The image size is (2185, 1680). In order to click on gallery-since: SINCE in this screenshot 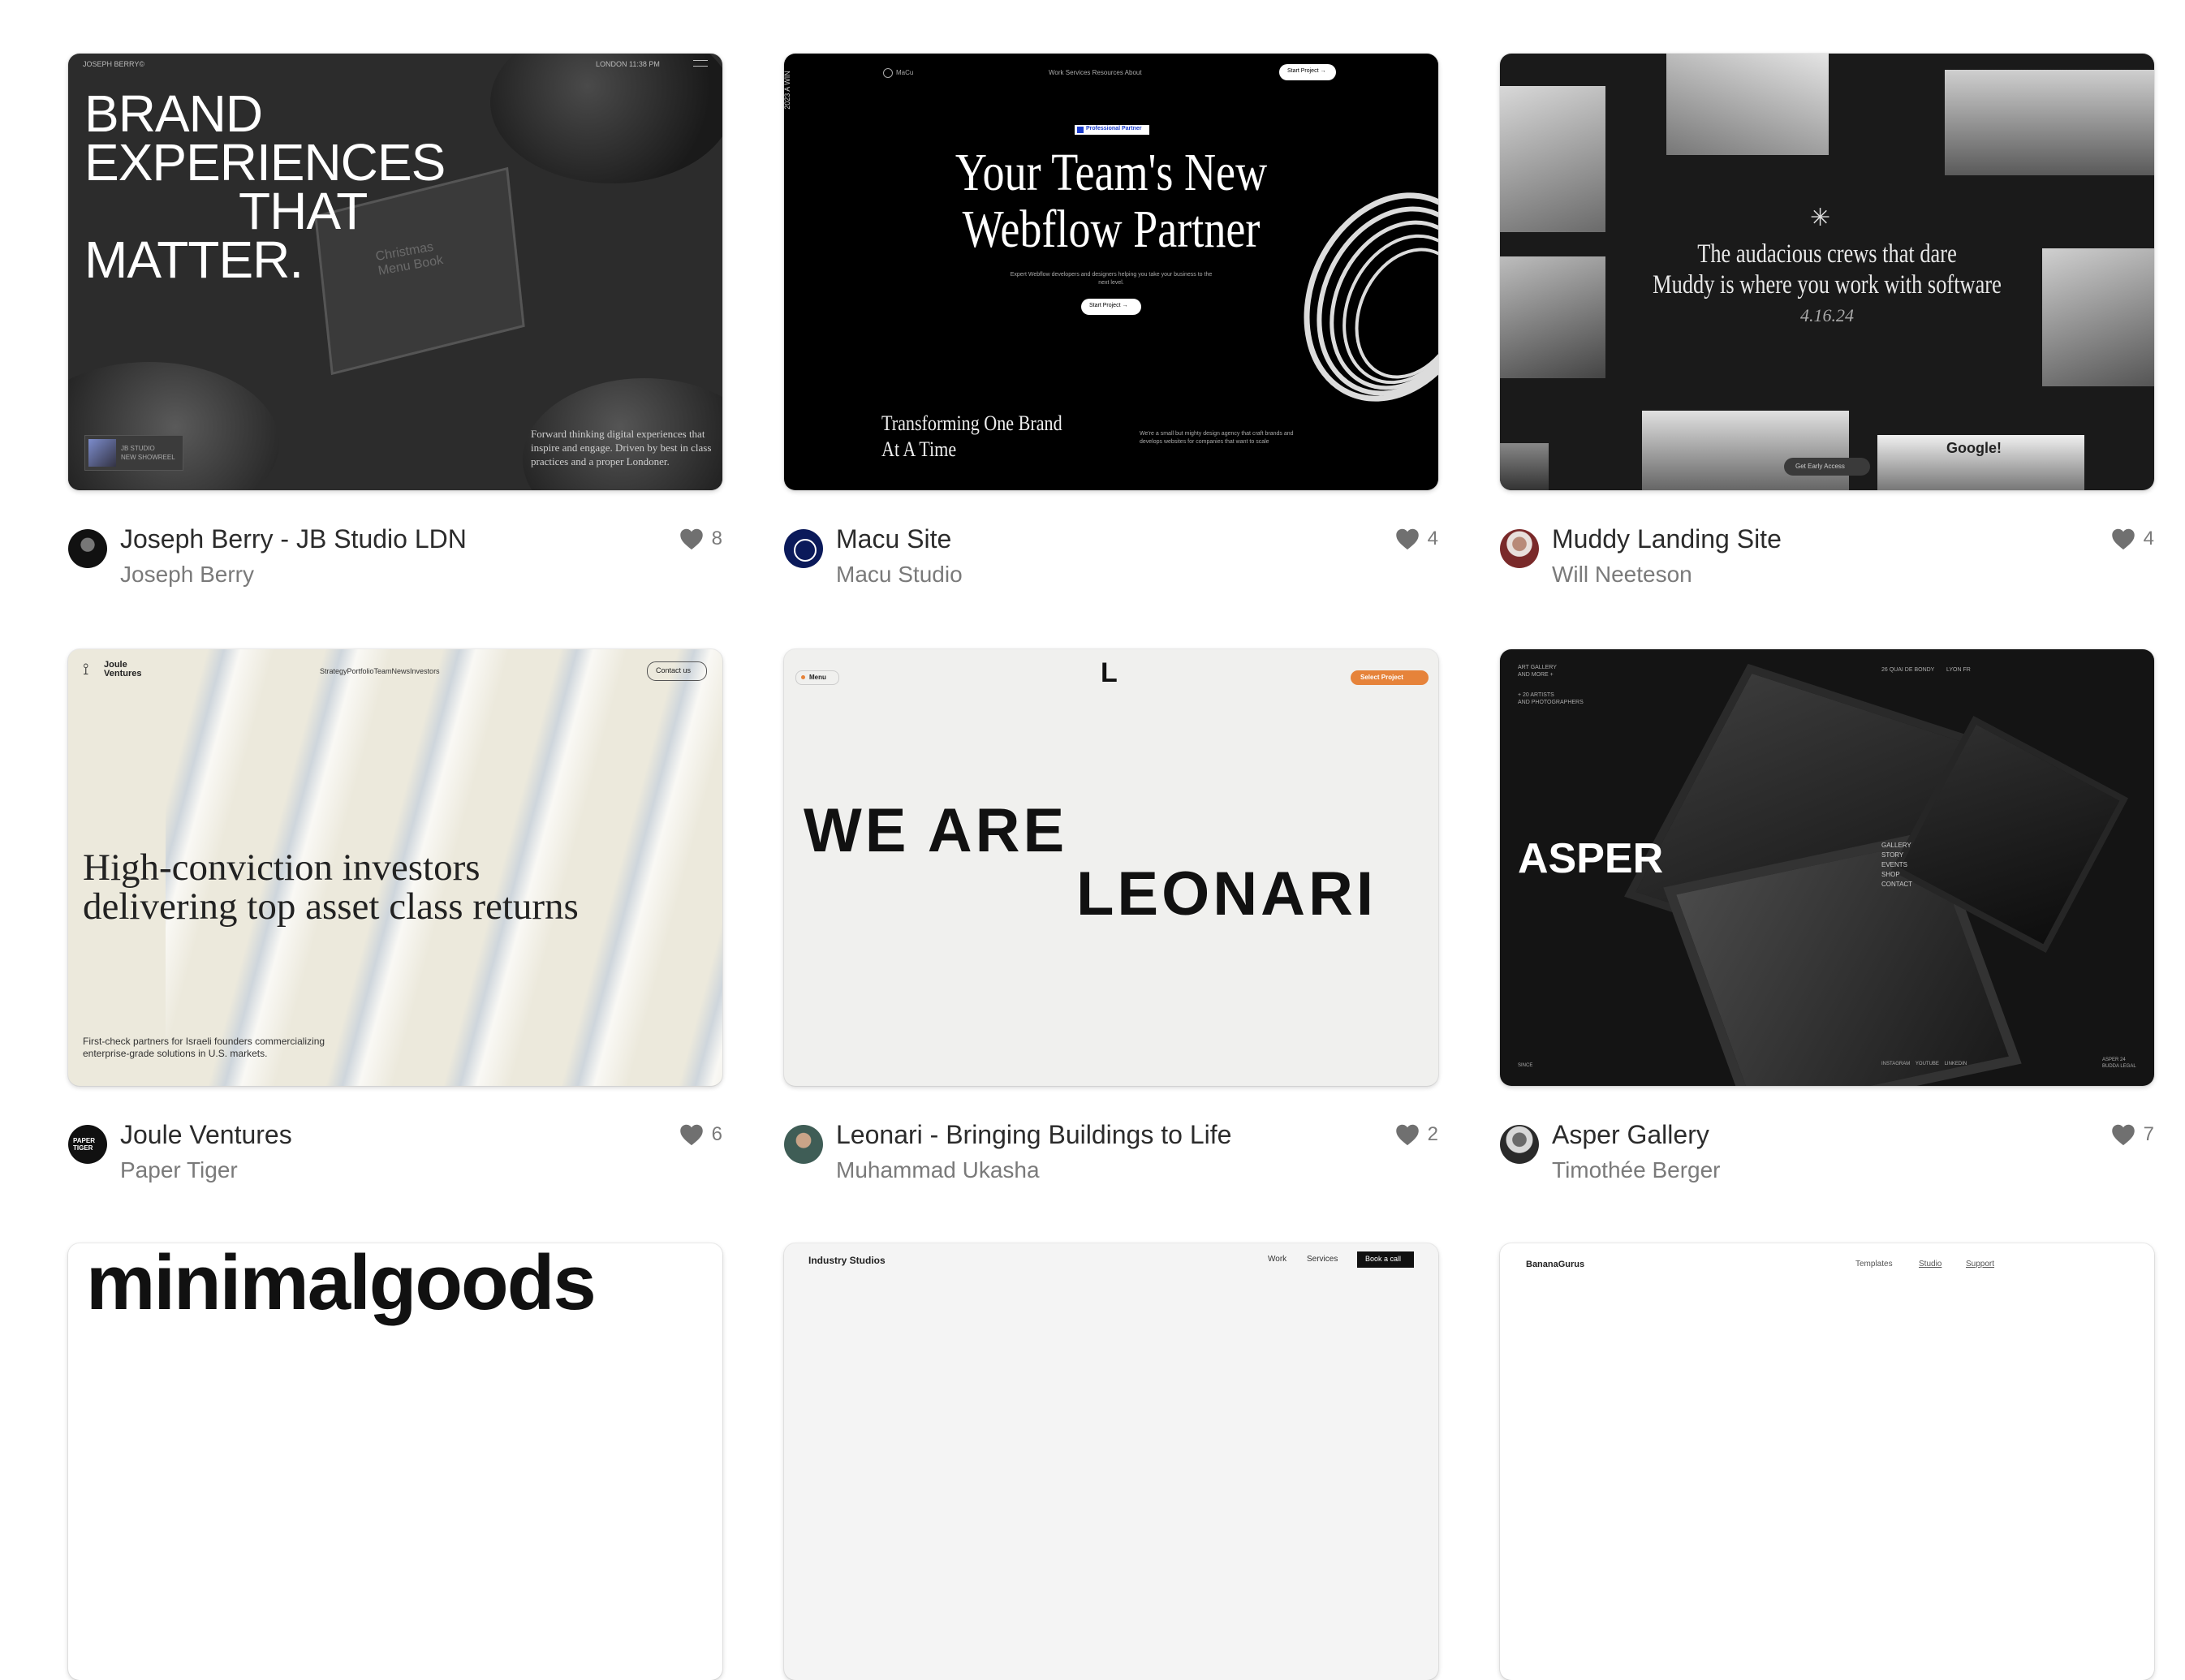, I will do `click(1525, 1066)`.